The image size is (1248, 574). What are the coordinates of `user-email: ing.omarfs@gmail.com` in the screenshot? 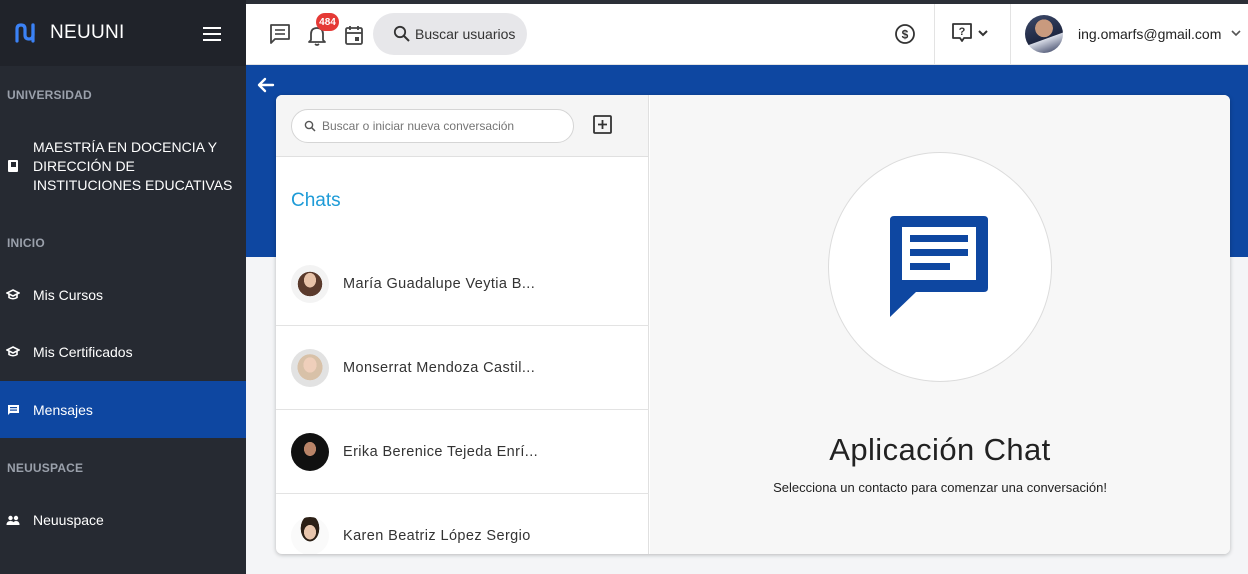 It's located at (1149, 34).